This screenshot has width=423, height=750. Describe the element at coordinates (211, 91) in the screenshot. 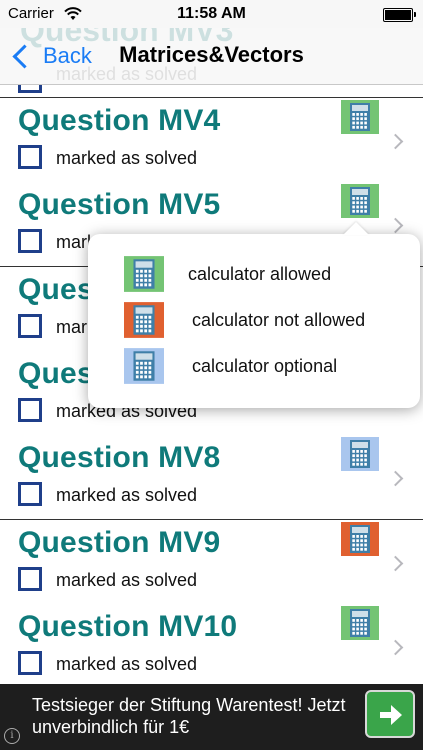

I see `list-item-partial` at that location.